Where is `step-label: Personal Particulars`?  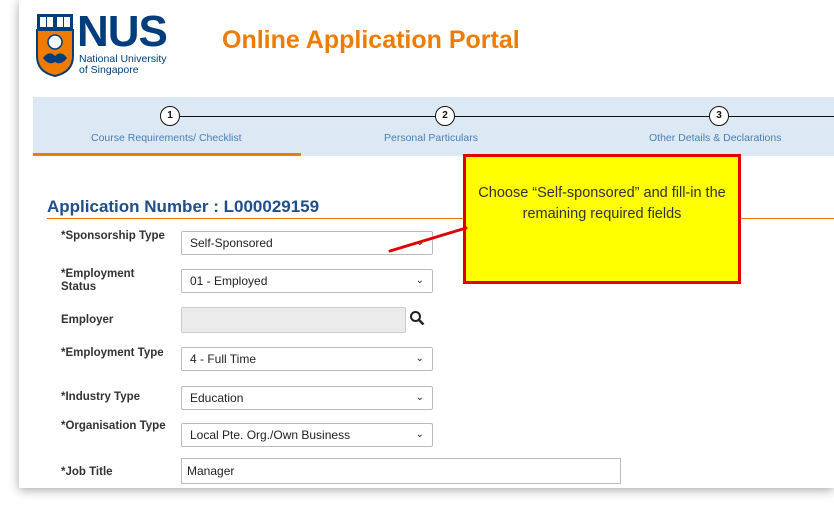
step-label: Personal Particulars is located at coordinates (431, 138).